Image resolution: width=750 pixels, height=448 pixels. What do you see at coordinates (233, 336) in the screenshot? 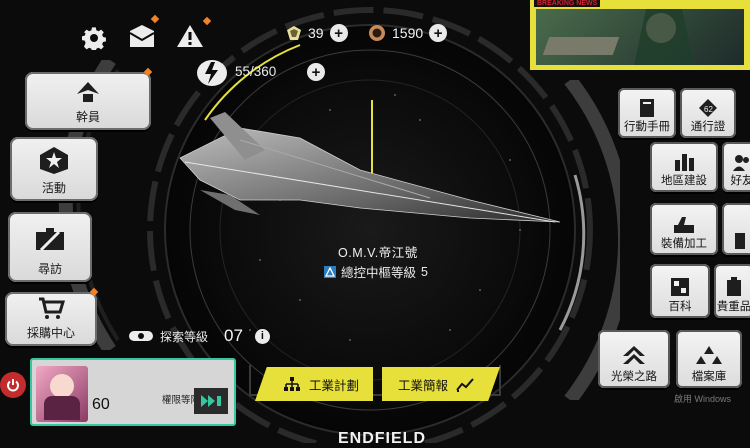
I see `exploration-value: 07` at bounding box center [233, 336].